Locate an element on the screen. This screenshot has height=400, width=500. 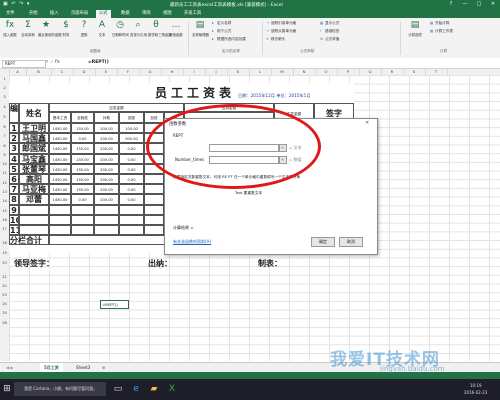
recent-functions-button: ★ 最近使用的函数 is located at coordinates (50, 33).